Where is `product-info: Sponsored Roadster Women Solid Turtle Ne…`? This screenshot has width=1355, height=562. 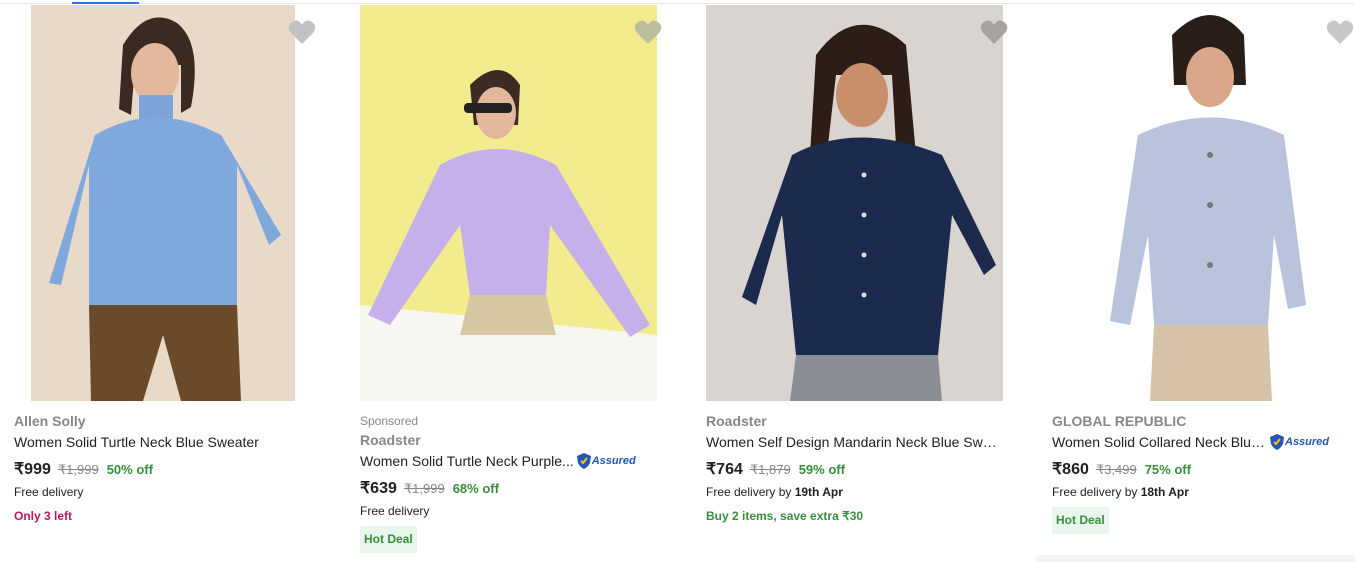 product-info: Sponsored Roadster Women Solid Turtle Ne… is located at coordinates (525, 482).